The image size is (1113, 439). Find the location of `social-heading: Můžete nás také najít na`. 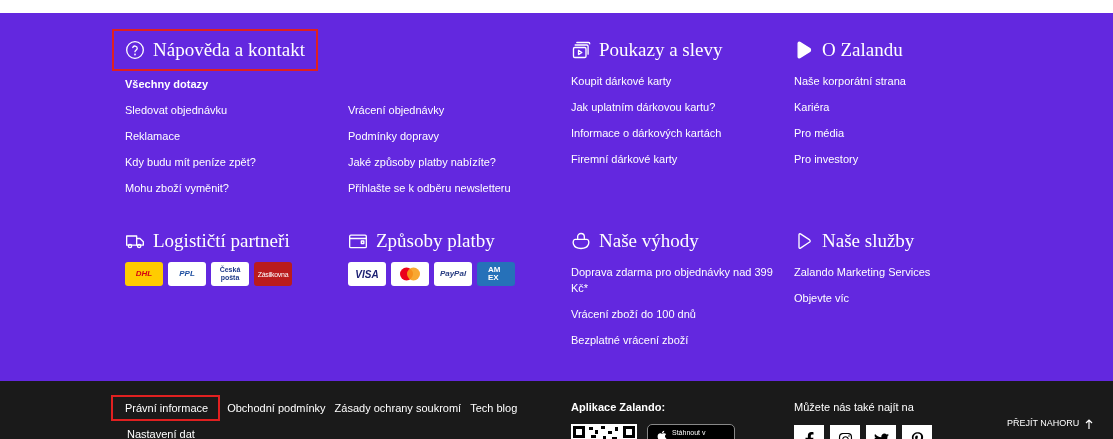

social-heading: Můžete nás také najít na is located at coordinates (854, 407).